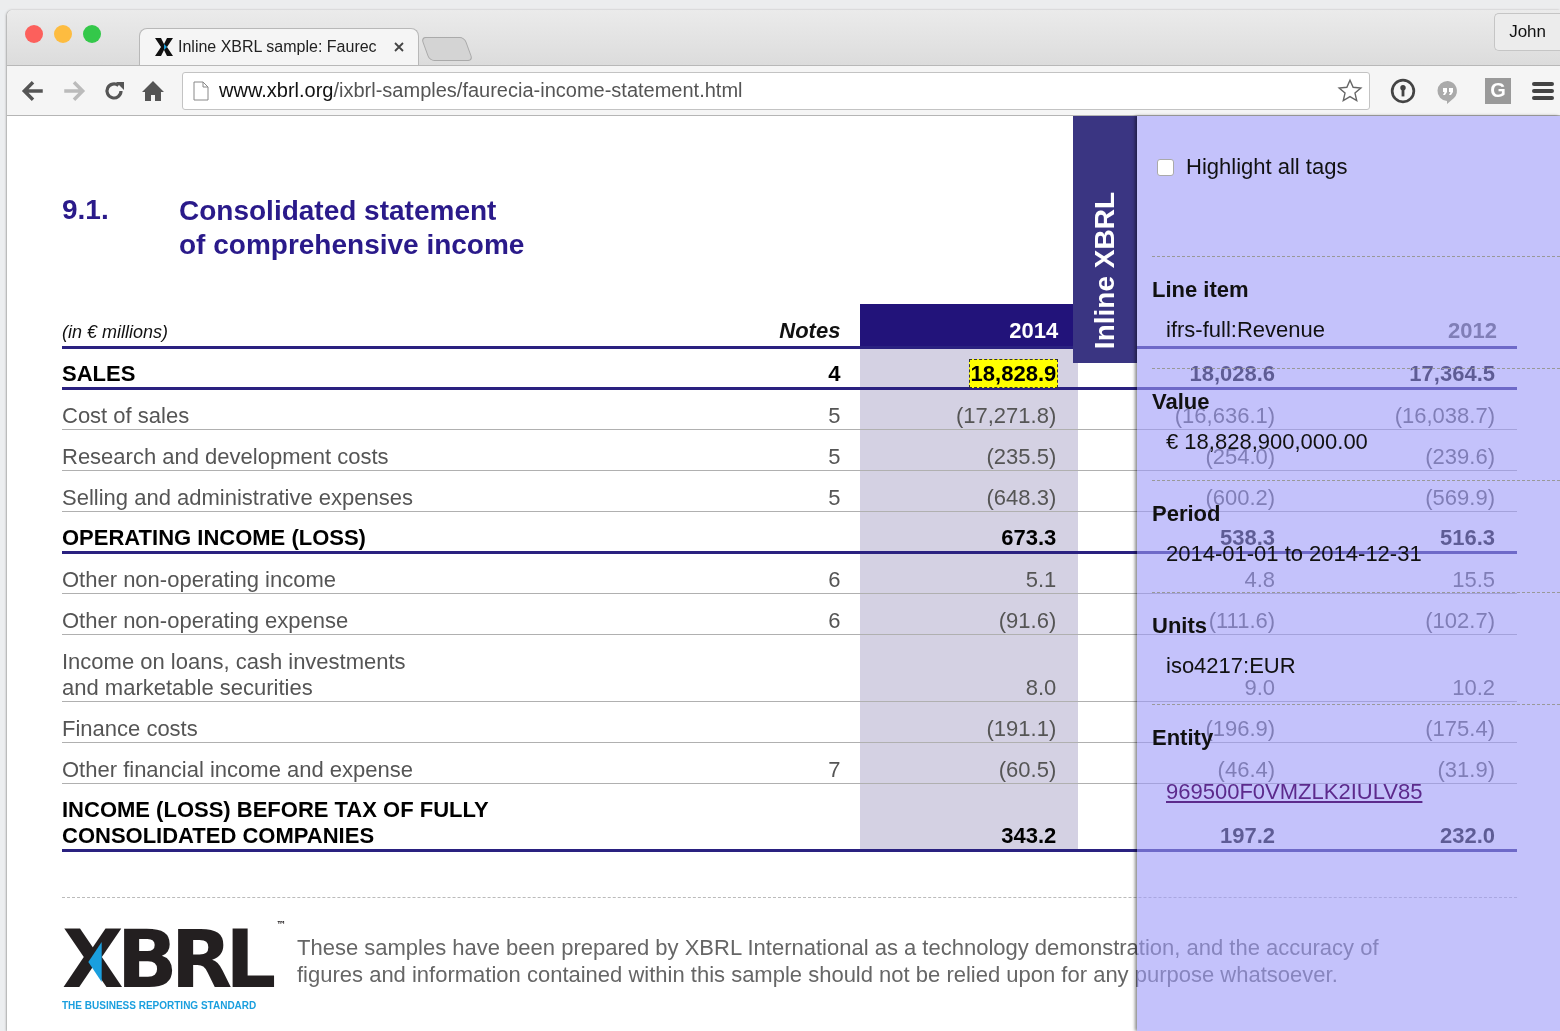  I want to click on close-icon, so click(399, 47).